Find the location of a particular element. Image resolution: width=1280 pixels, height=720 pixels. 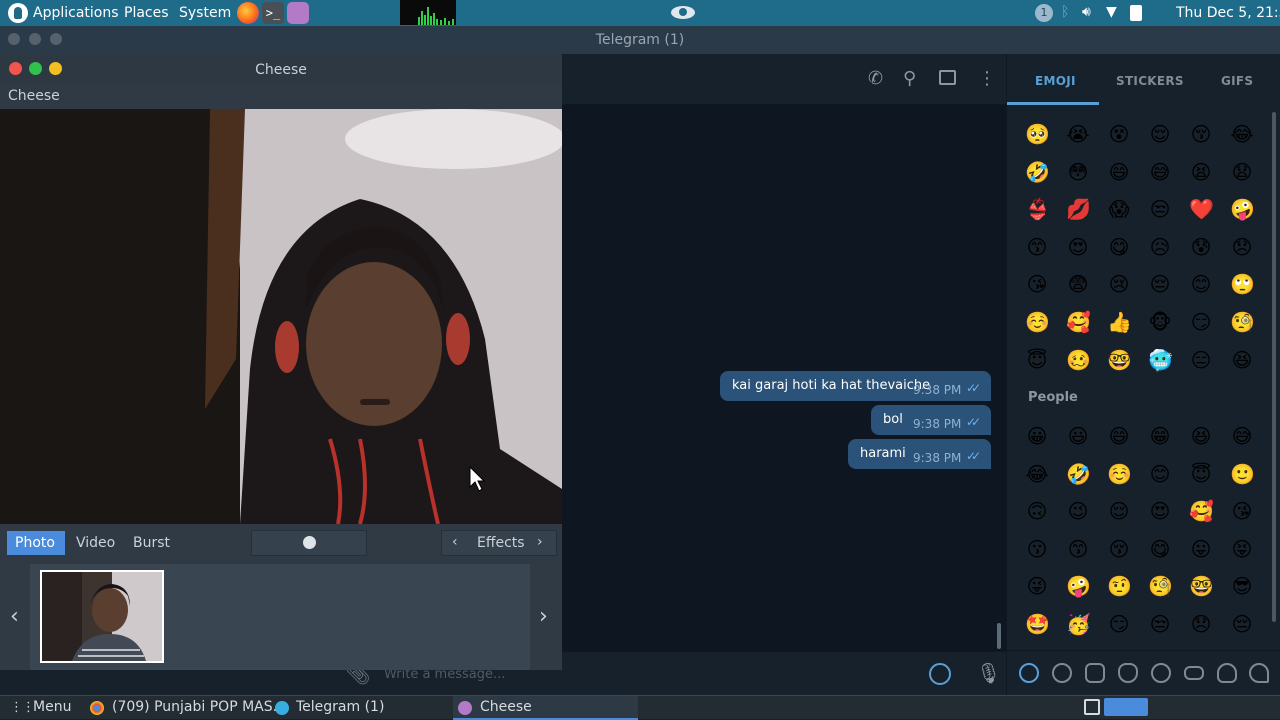

emoji-button: 😒 is located at coordinates (1160, 624).